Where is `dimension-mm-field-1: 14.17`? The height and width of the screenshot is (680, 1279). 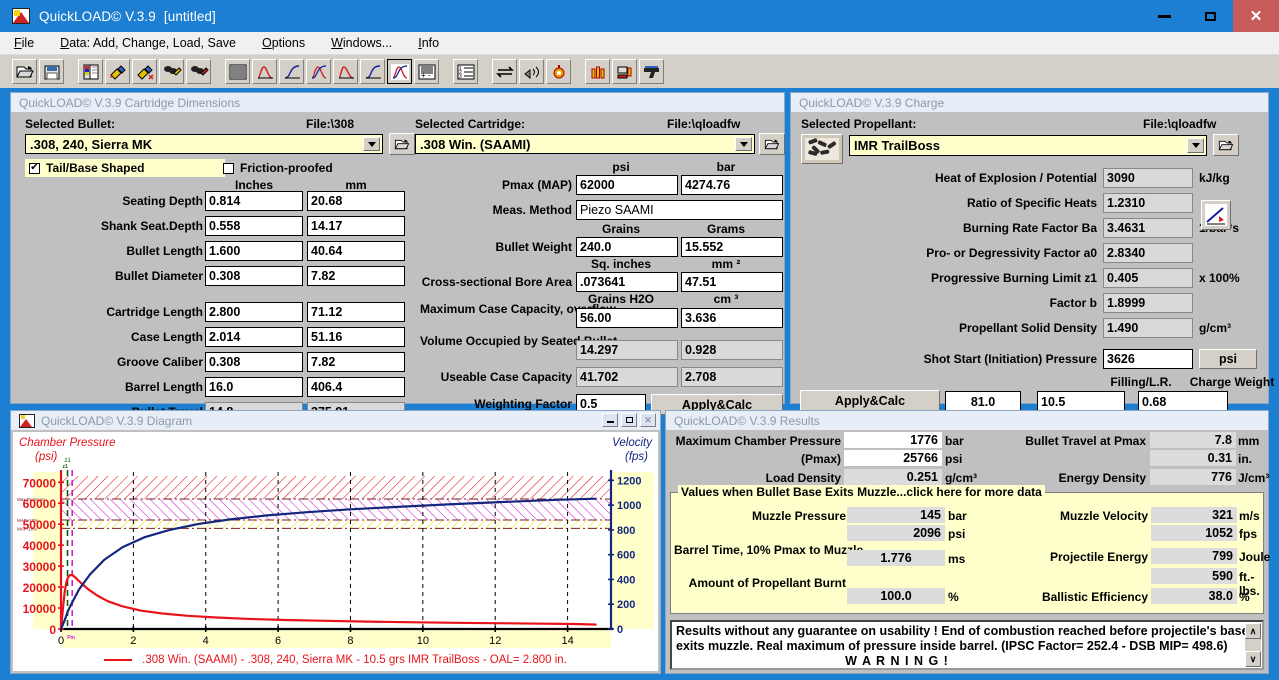
dimension-mm-field-1: 14.17 is located at coordinates (356, 226).